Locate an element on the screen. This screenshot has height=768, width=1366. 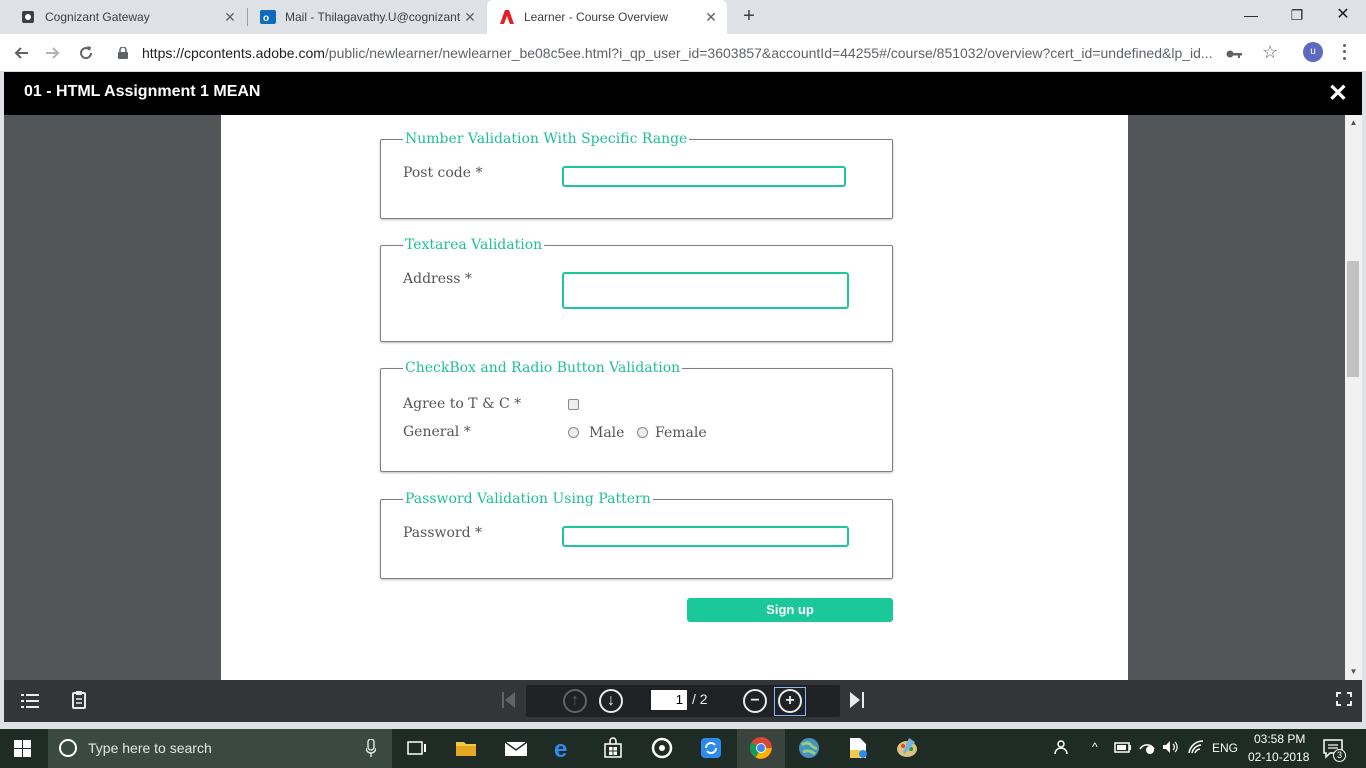
male-radio-label: Male is located at coordinates (607, 433).